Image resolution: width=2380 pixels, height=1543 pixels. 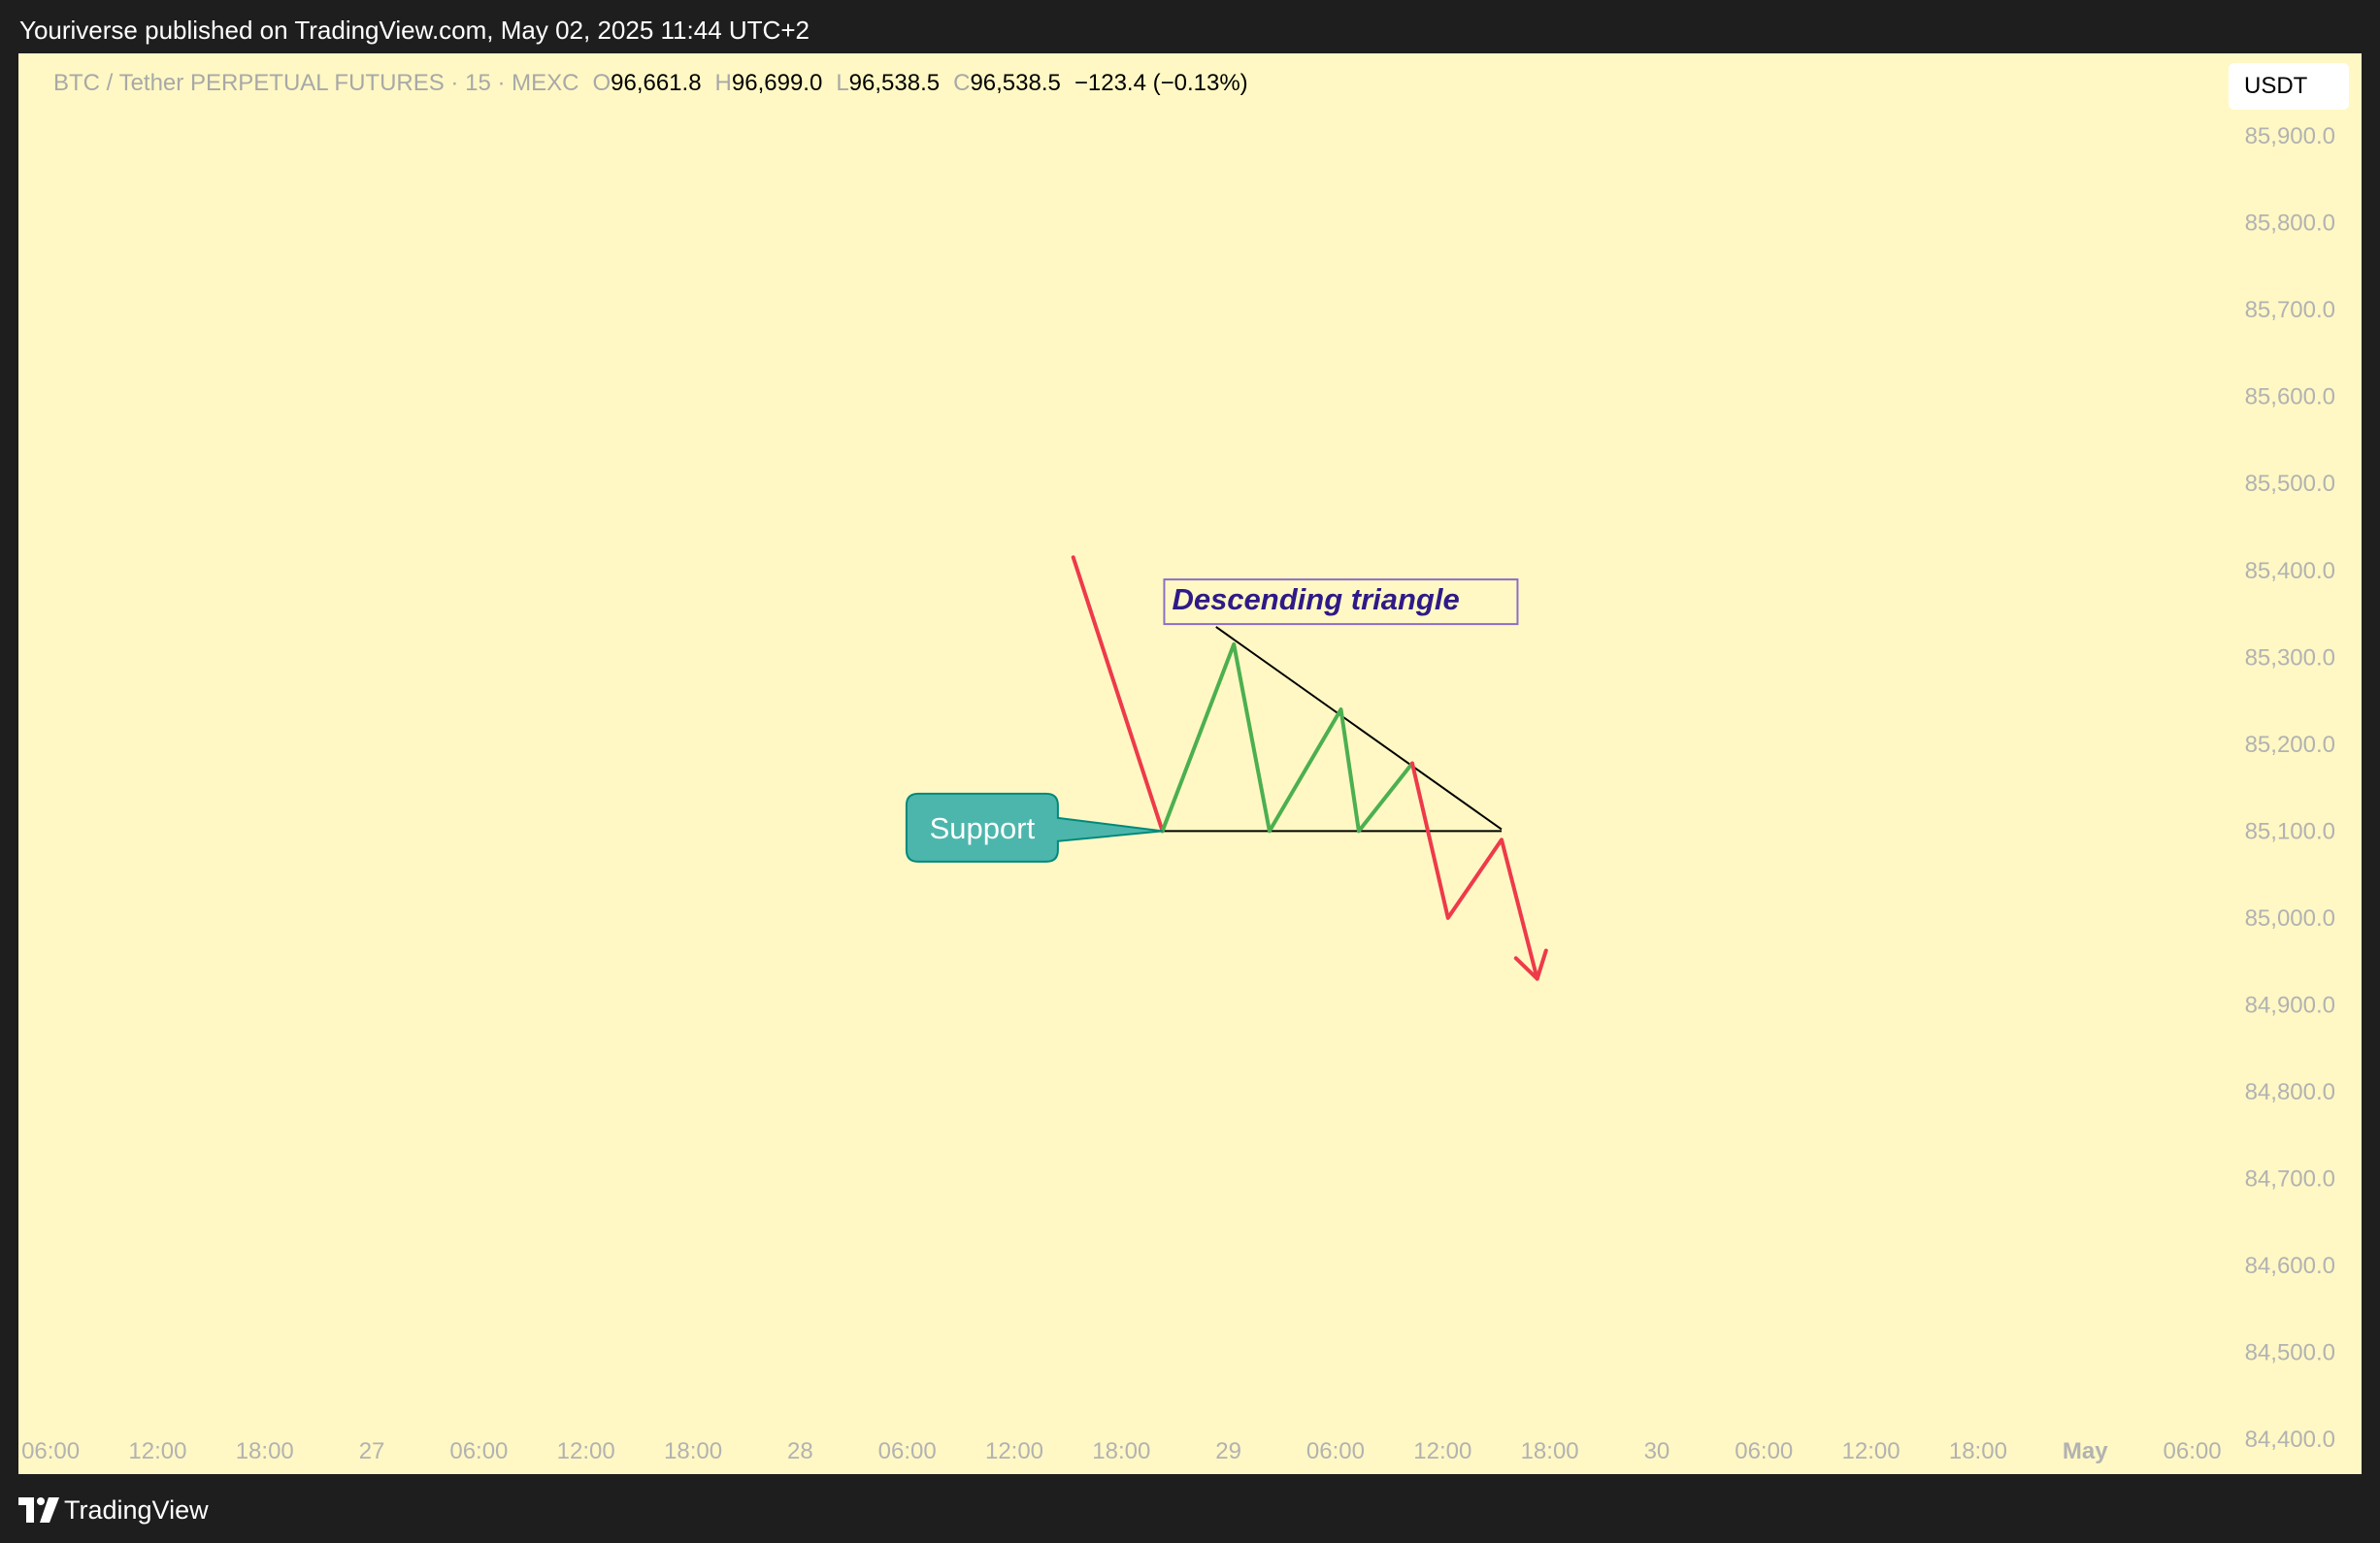 I want to click on currency-unit-label: USDT, so click(x=2276, y=86).